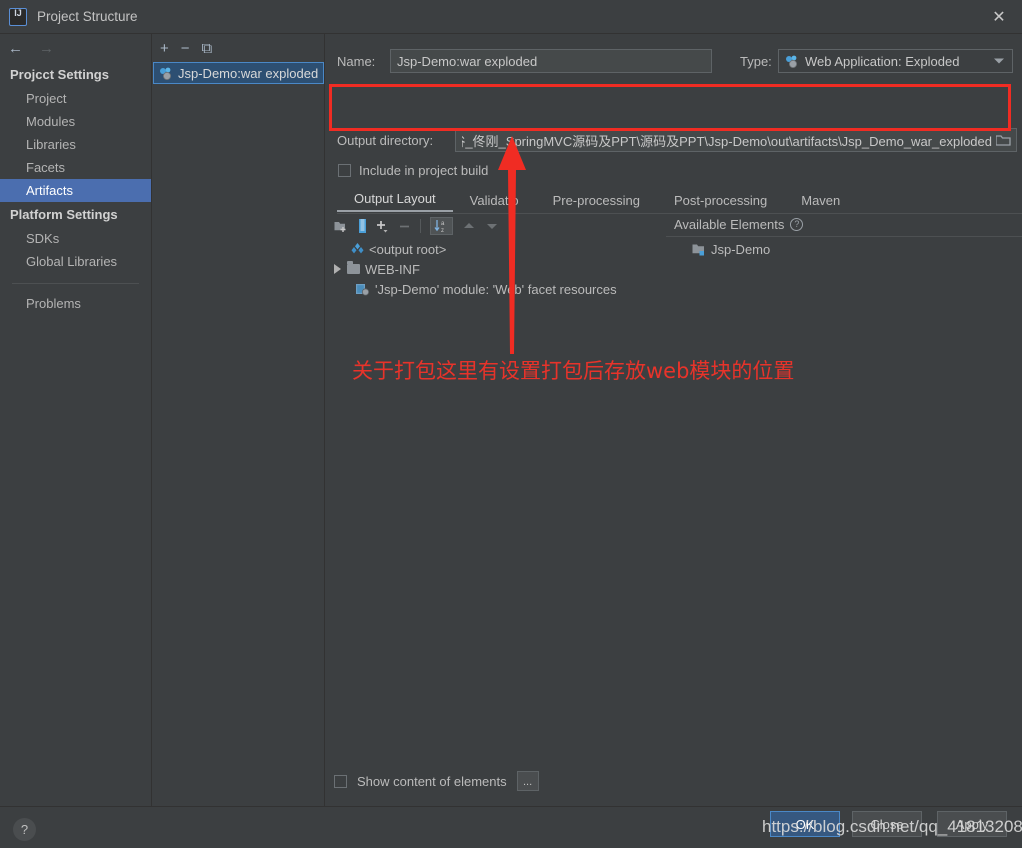  I want to click on chevron-down-icon, so click(999, 61).